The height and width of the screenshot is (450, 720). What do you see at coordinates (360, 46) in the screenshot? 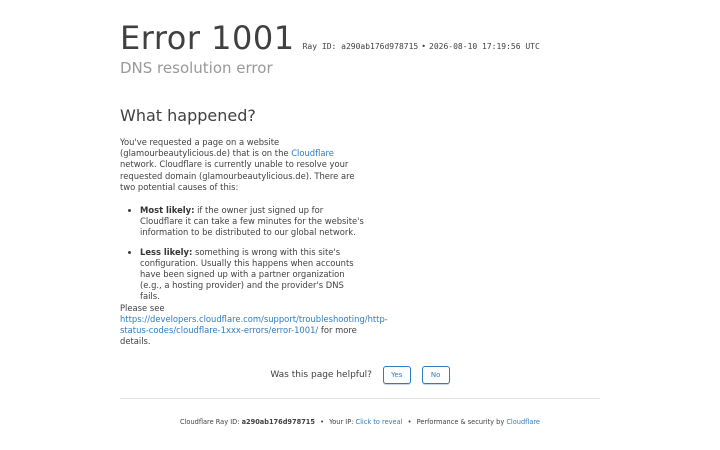
I see `ray-id-label: Ray ID: a290ab176d978715` at bounding box center [360, 46].